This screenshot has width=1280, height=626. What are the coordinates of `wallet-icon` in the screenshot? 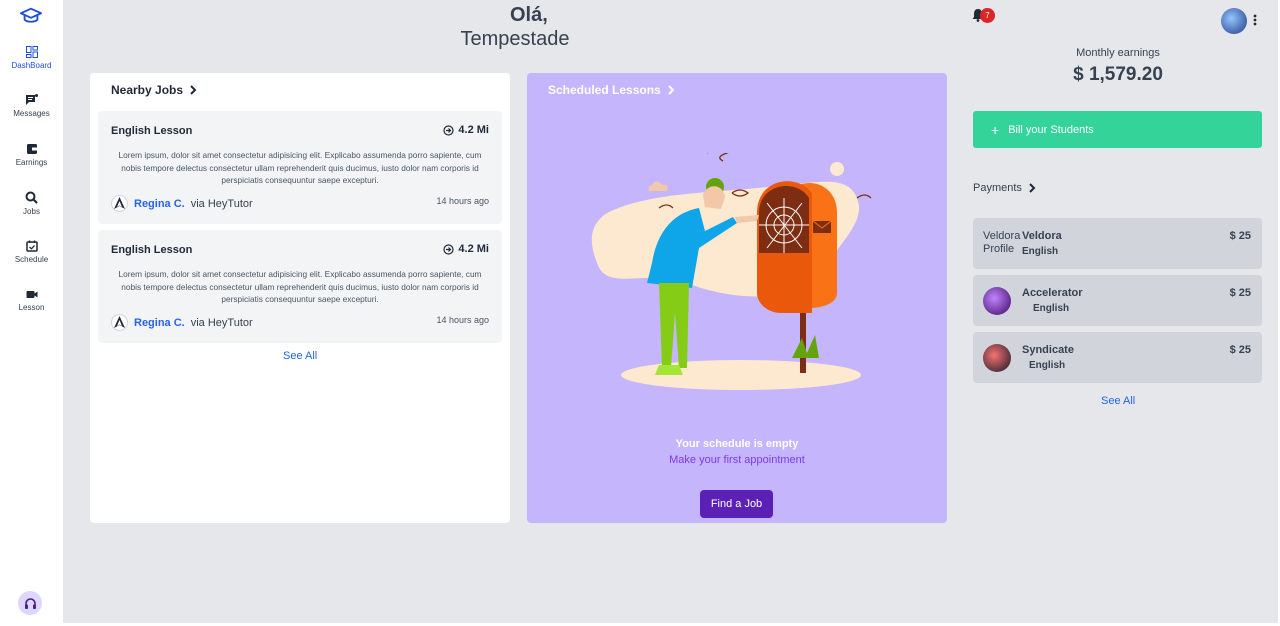 It's located at (31, 149).